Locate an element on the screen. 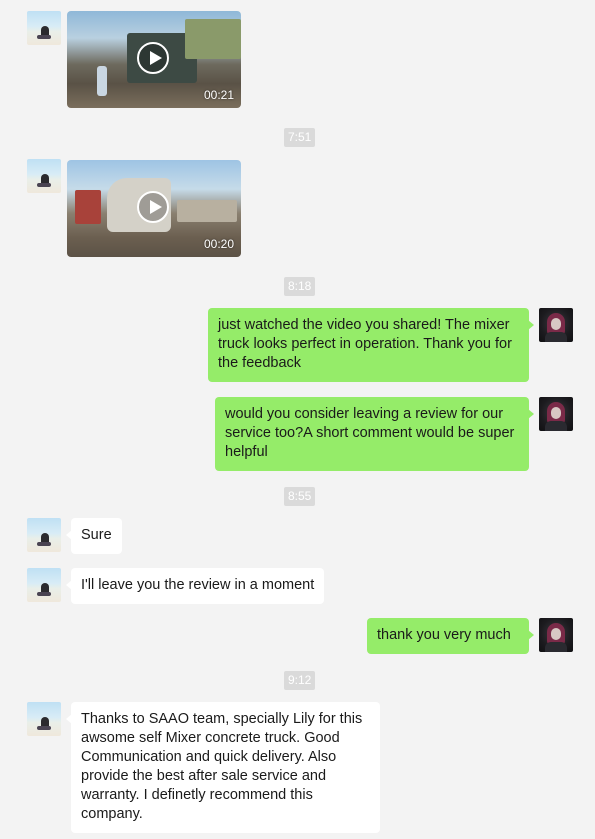 The image size is (595, 839). video-message: 00:20 is located at coordinates (154, 208).